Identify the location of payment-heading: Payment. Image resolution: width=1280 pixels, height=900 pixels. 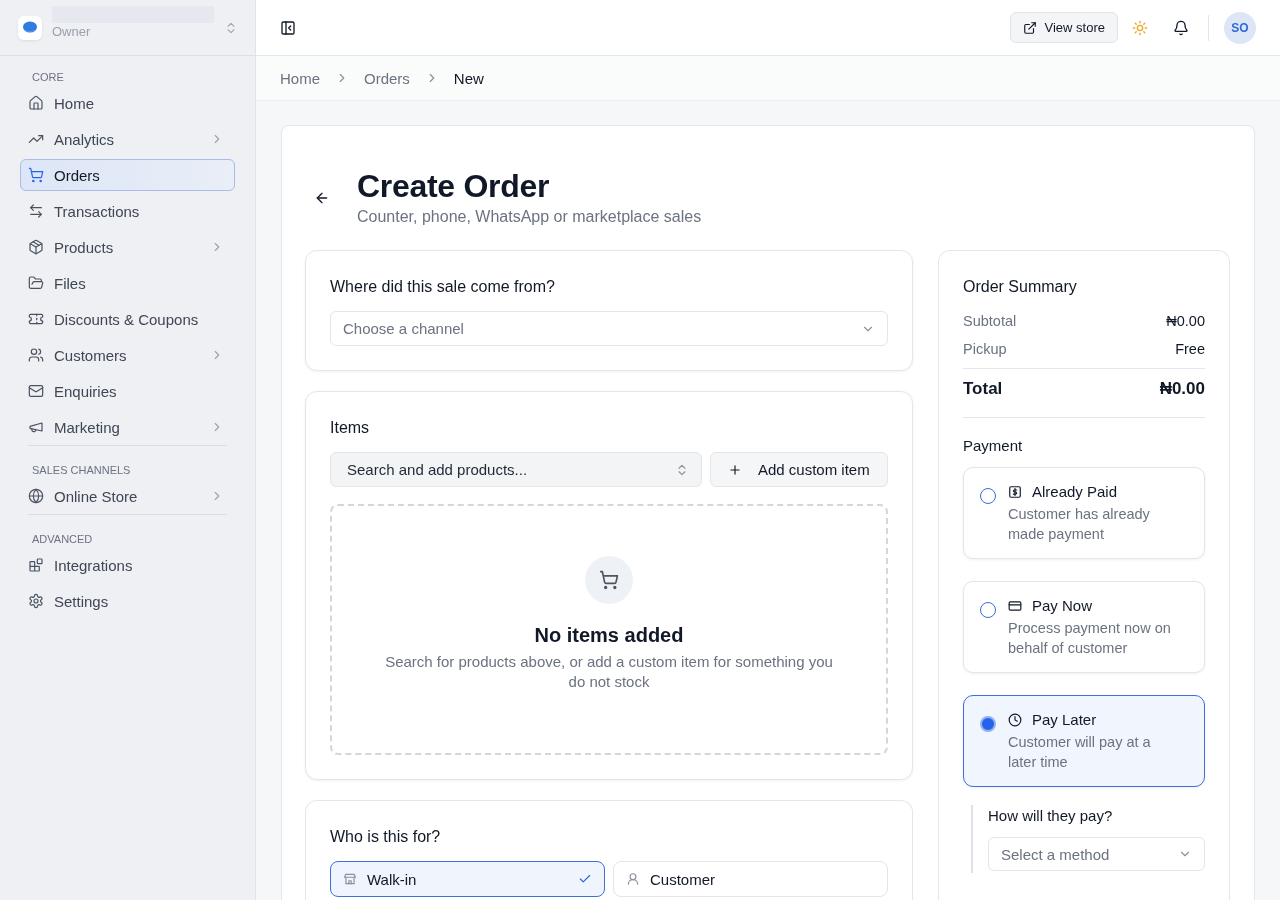
(993, 446).